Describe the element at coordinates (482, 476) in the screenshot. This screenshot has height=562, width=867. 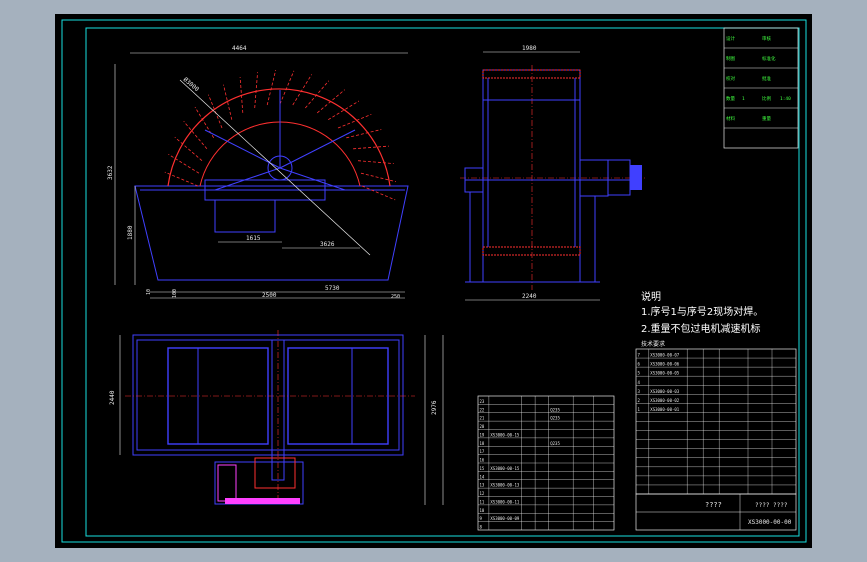
I see `bom-cell: 14` at that location.